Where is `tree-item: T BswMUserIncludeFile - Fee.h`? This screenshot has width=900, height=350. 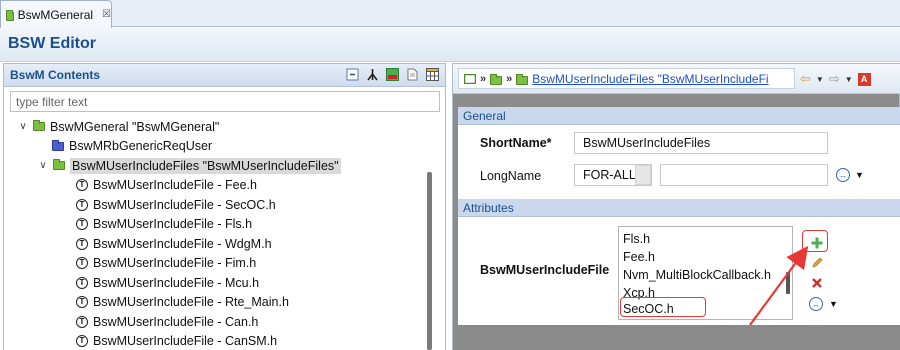 tree-item: T BswMUserIncludeFile - Fee.h is located at coordinates (166, 185).